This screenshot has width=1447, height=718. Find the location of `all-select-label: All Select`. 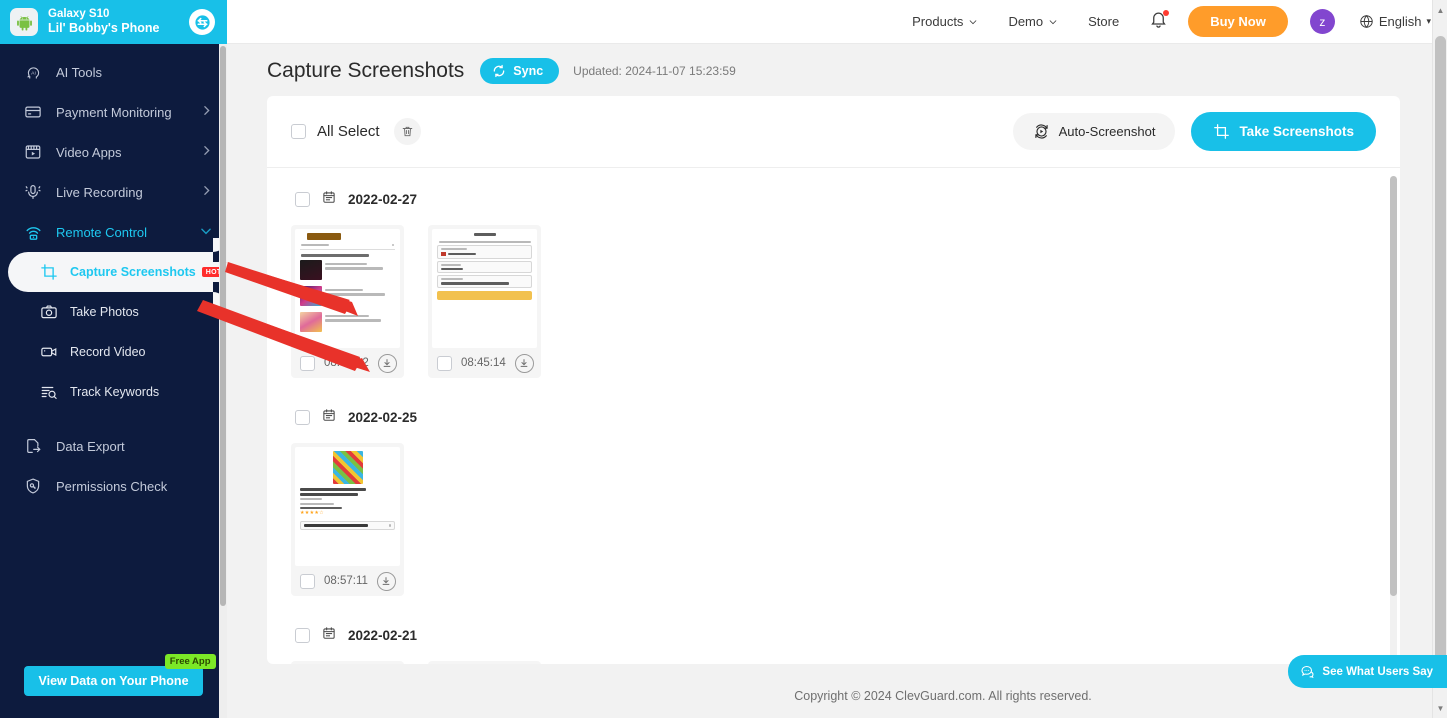

all-select-label: All Select is located at coordinates (348, 131).